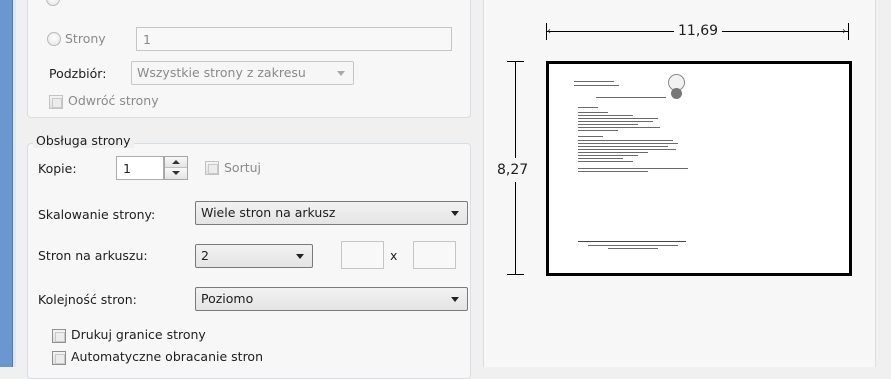 This screenshot has height=379, width=891. Describe the element at coordinates (254, 256) in the screenshot. I see `pages-per-sheet-select: 2` at that location.